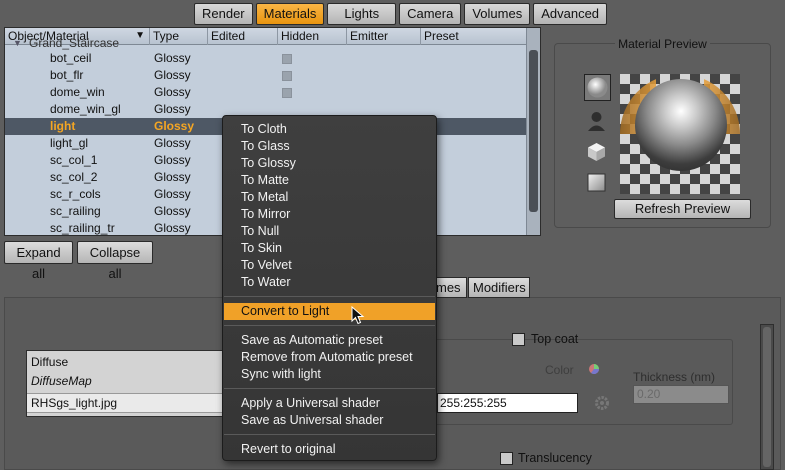 The height and width of the screenshot is (470, 785). Describe the element at coordinates (329, 265) in the screenshot. I see `menu-item-to-velvet: To Velvet` at that location.